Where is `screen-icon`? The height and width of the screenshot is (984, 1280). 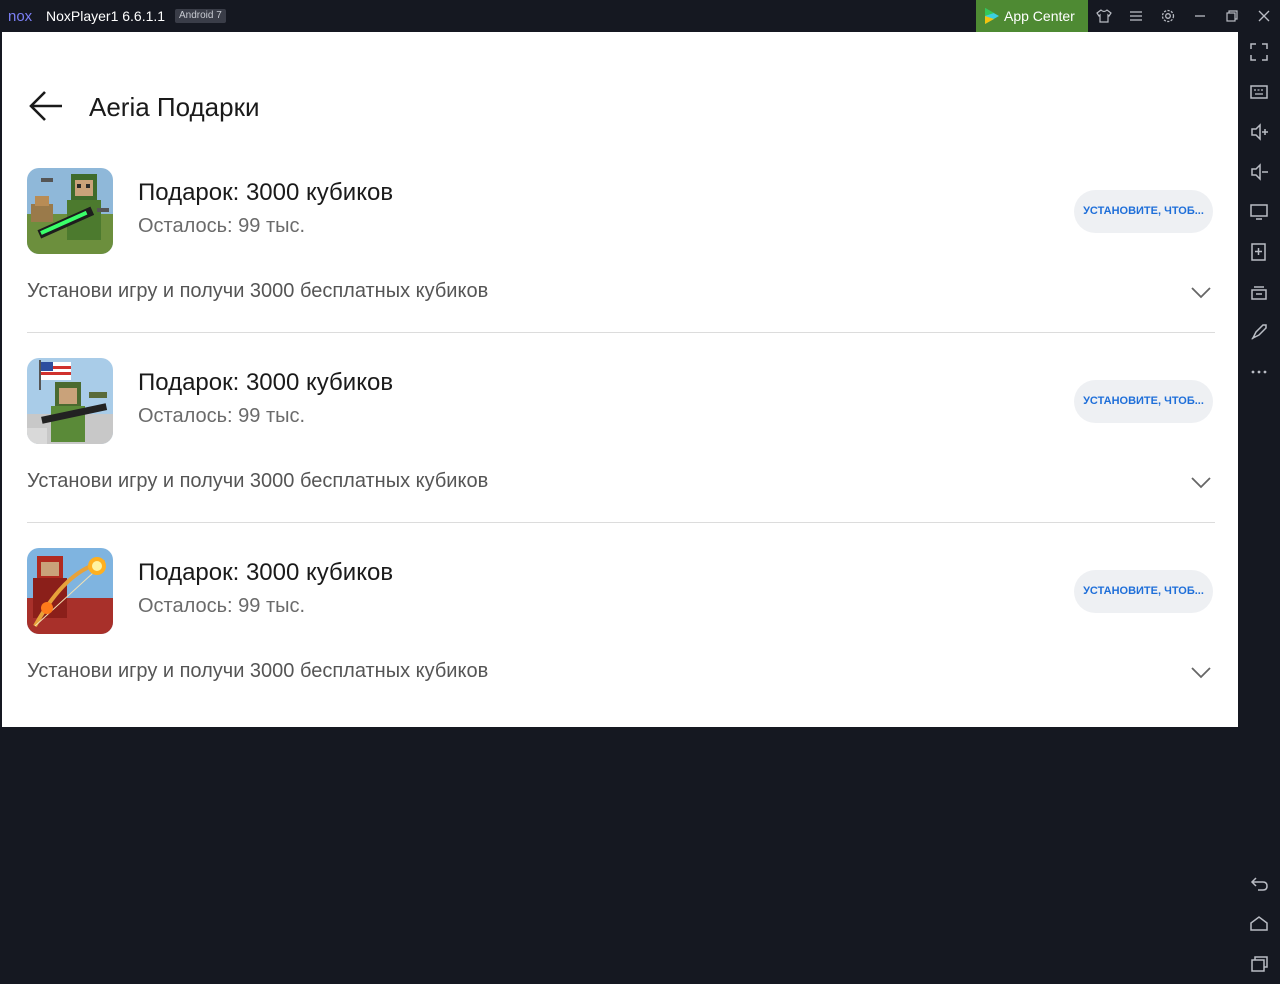
screen-icon is located at coordinates (1259, 212).